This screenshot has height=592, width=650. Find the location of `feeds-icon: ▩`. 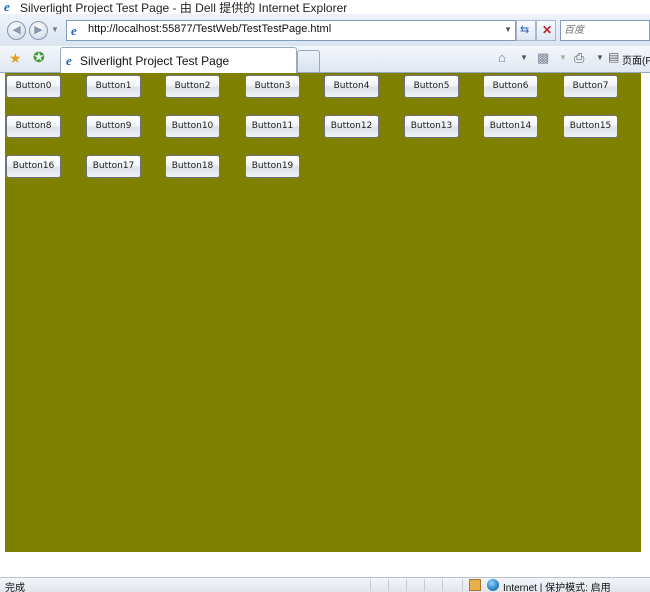

feeds-icon: ▩ is located at coordinates (543, 58).